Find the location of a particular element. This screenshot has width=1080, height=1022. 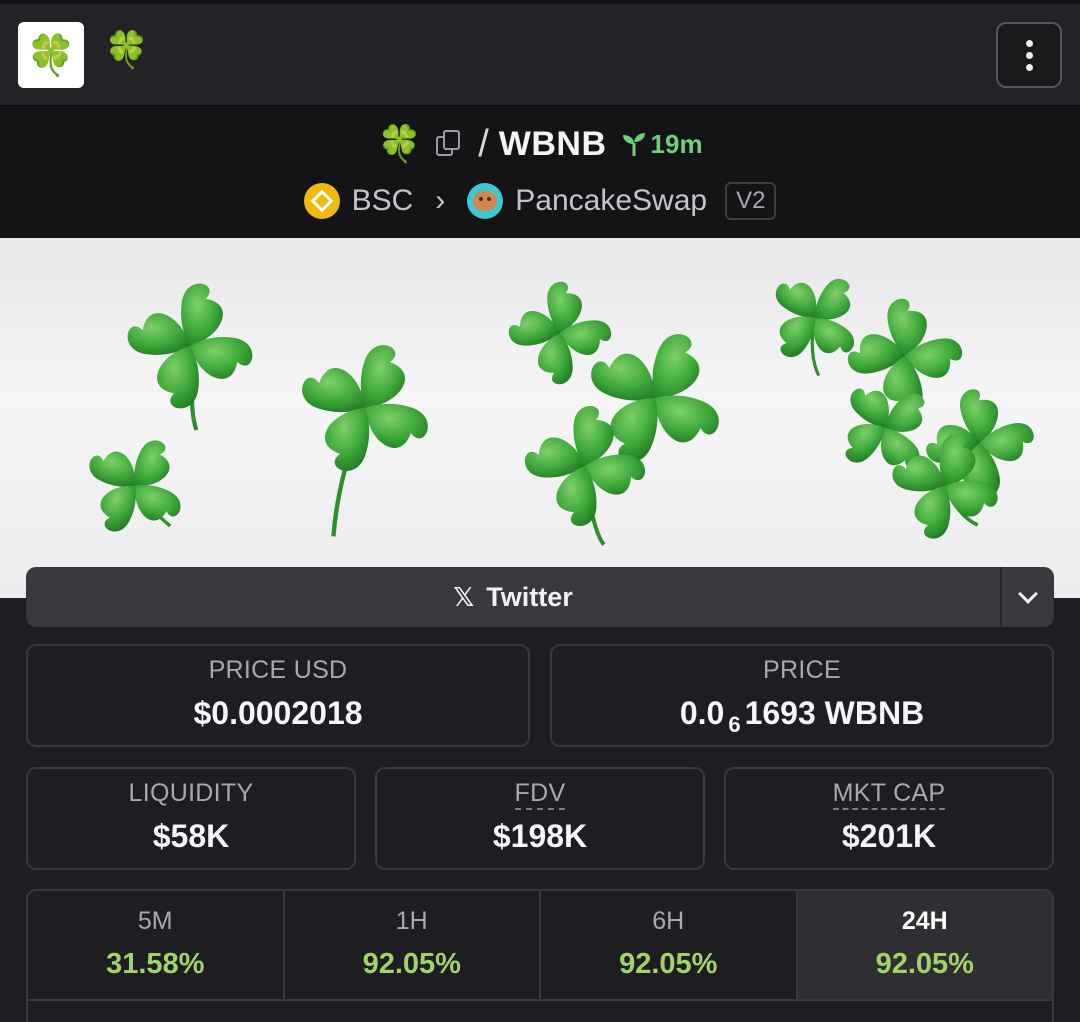

social-links-bar: 𝕏 Twitter is located at coordinates (540, 597).